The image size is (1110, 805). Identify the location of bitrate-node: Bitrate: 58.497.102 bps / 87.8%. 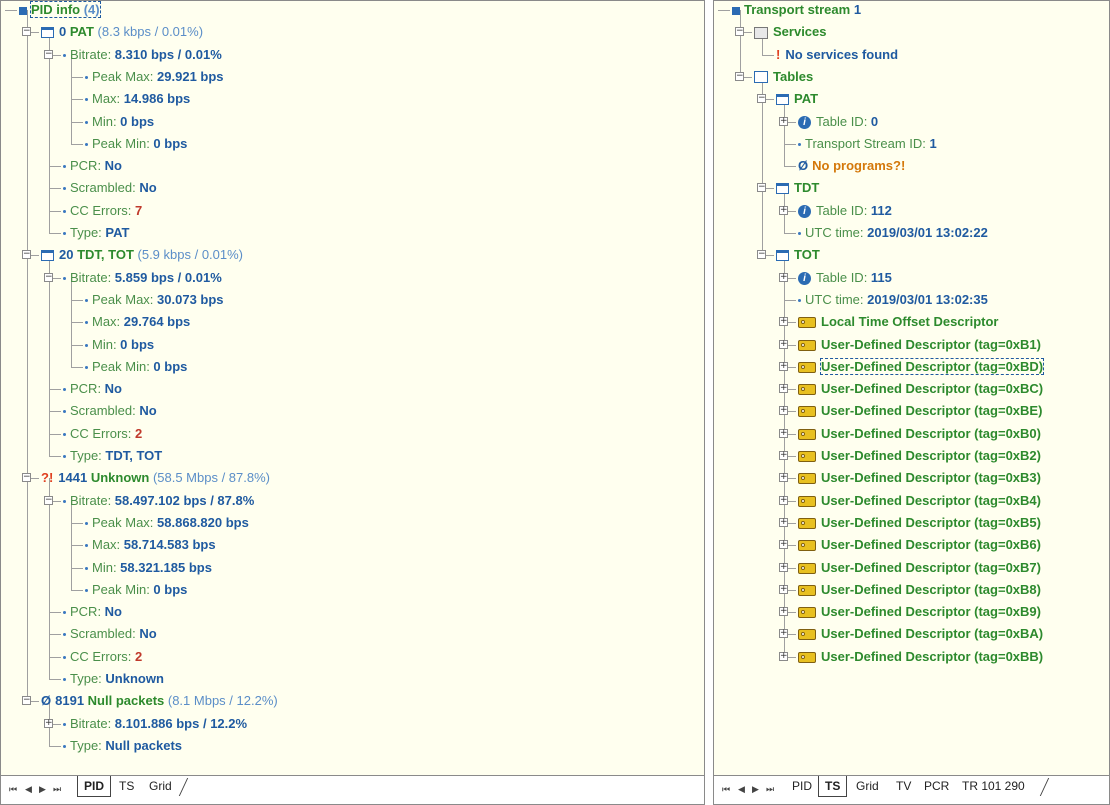
(158, 501).